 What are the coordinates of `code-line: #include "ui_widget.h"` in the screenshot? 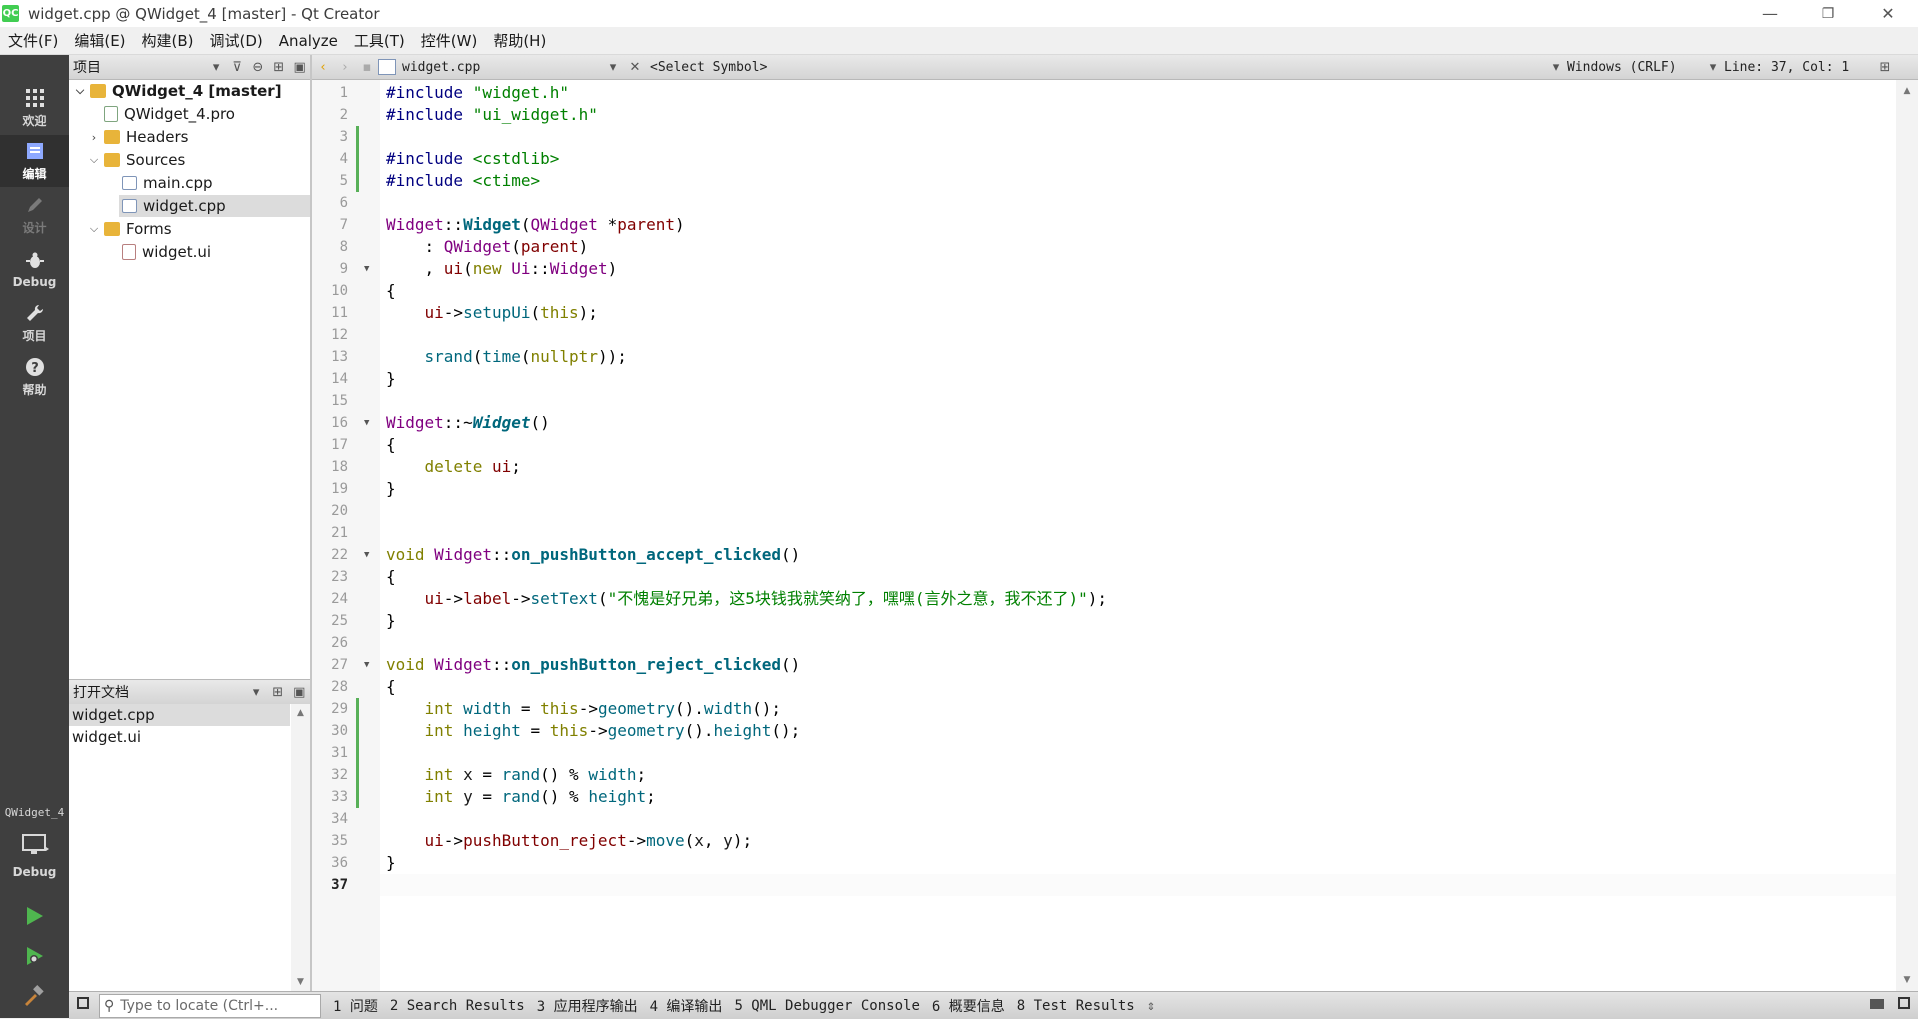 It's located at (492, 115).